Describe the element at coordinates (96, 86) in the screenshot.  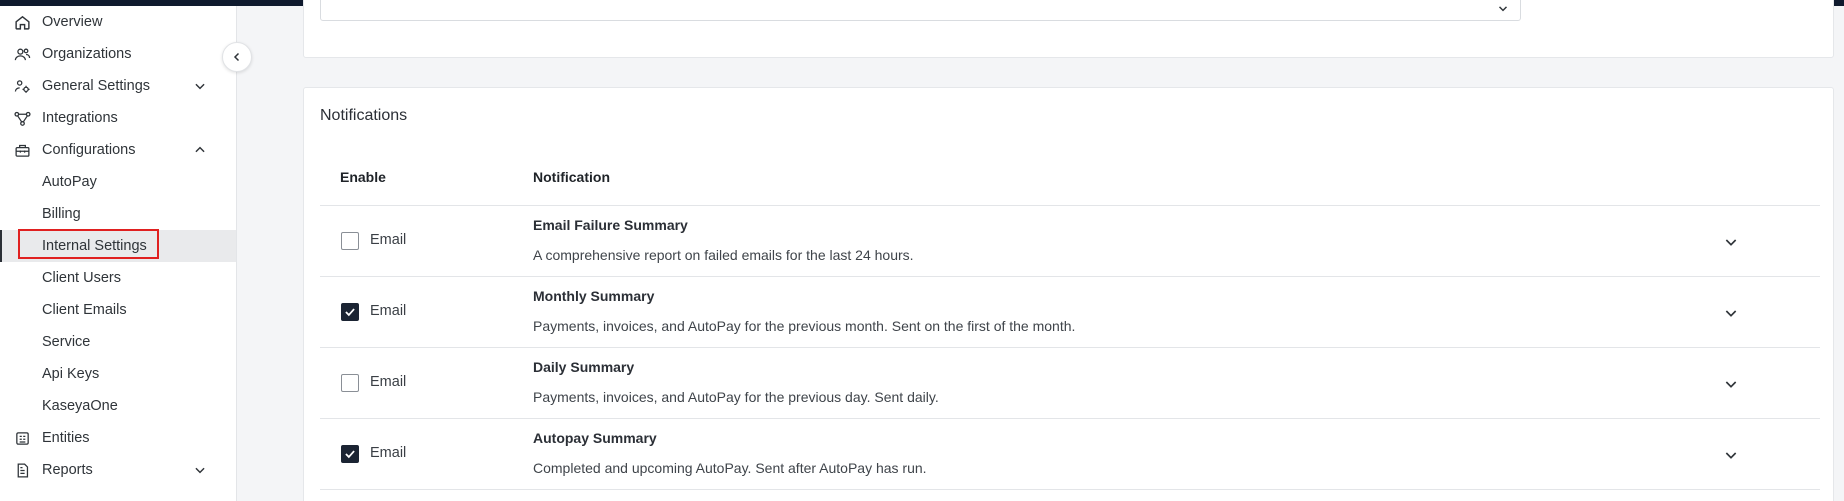
I see `sidebar-item-label: General Settings` at that location.